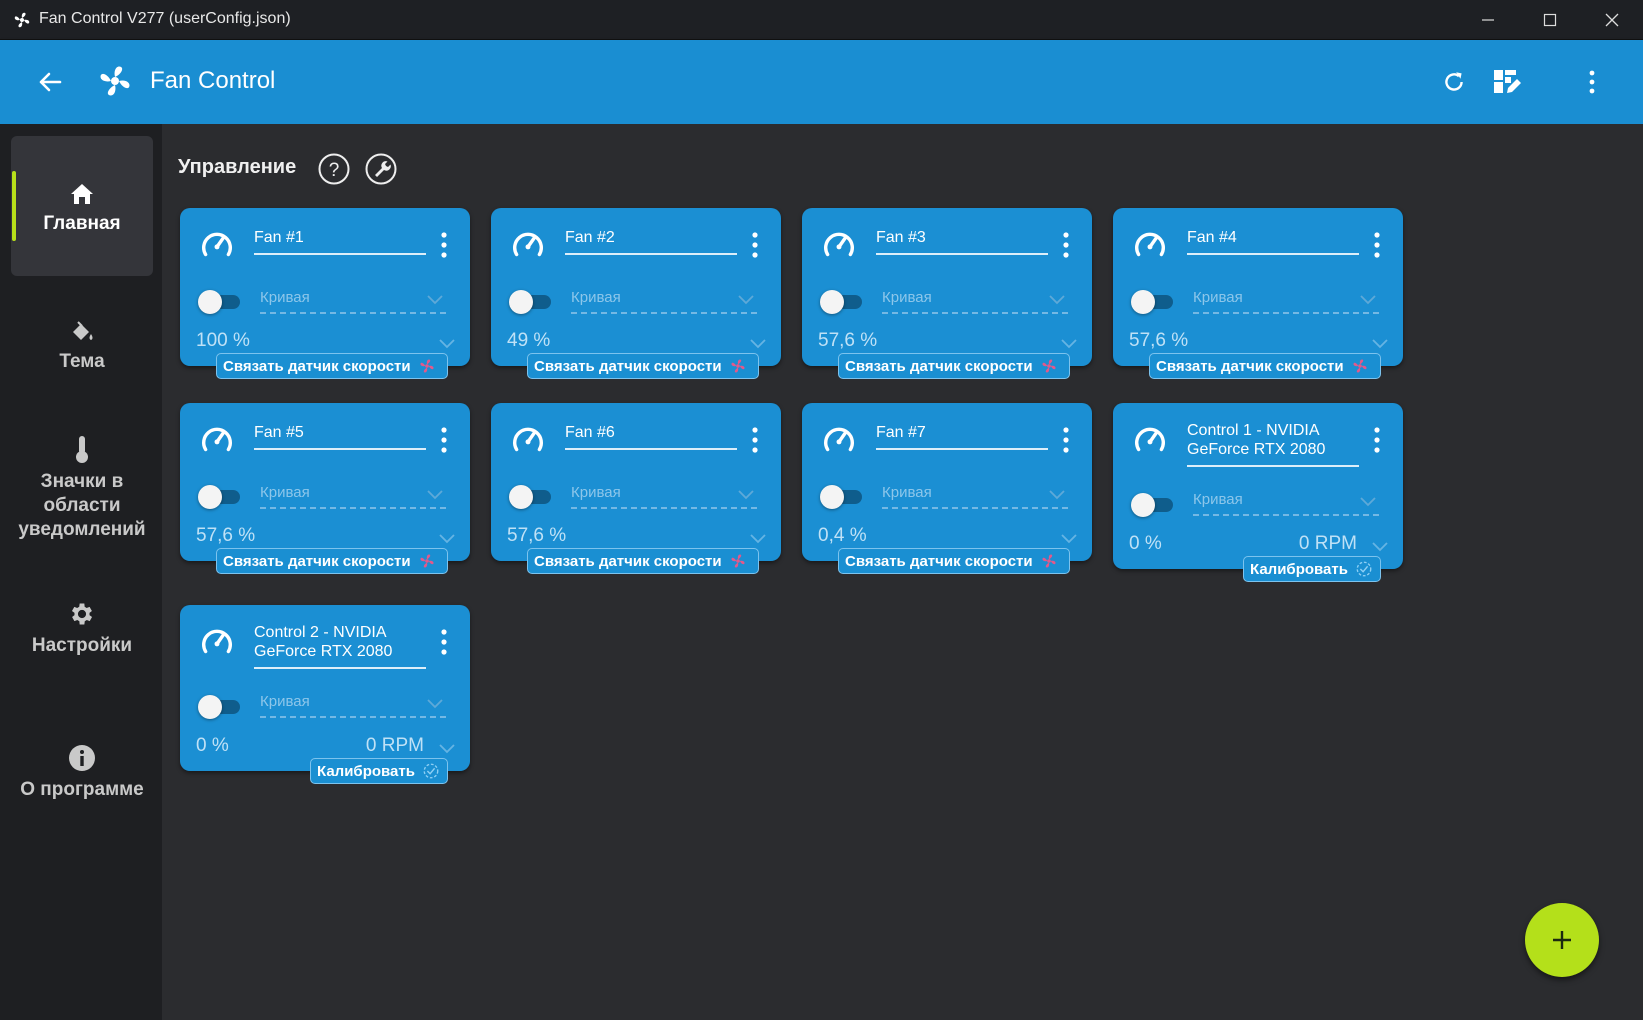 The image size is (1643, 1020). I want to click on wrench-icon, so click(381, 169).